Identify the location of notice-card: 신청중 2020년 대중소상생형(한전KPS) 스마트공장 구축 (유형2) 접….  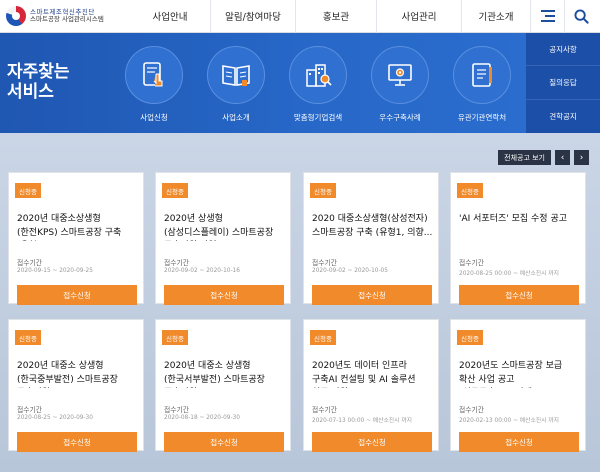
(76, 238).